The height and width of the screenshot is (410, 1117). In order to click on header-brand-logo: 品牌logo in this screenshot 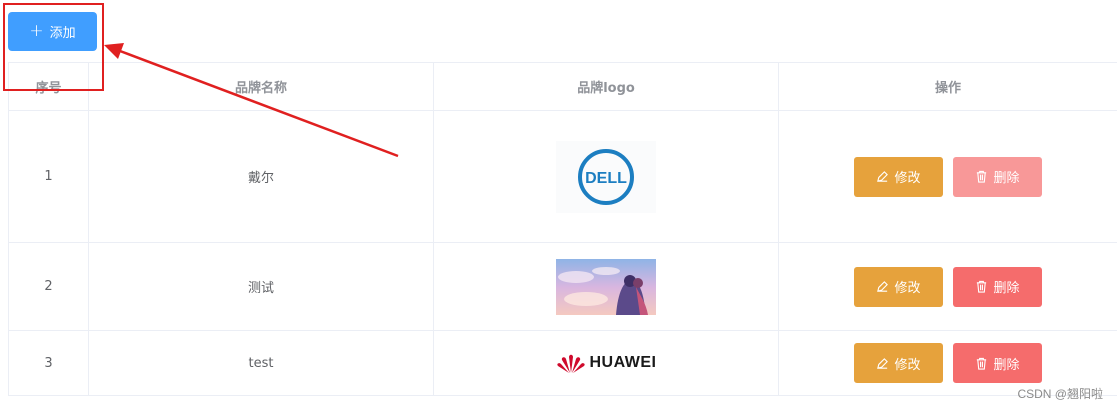, I will do `click(606, 86)`.